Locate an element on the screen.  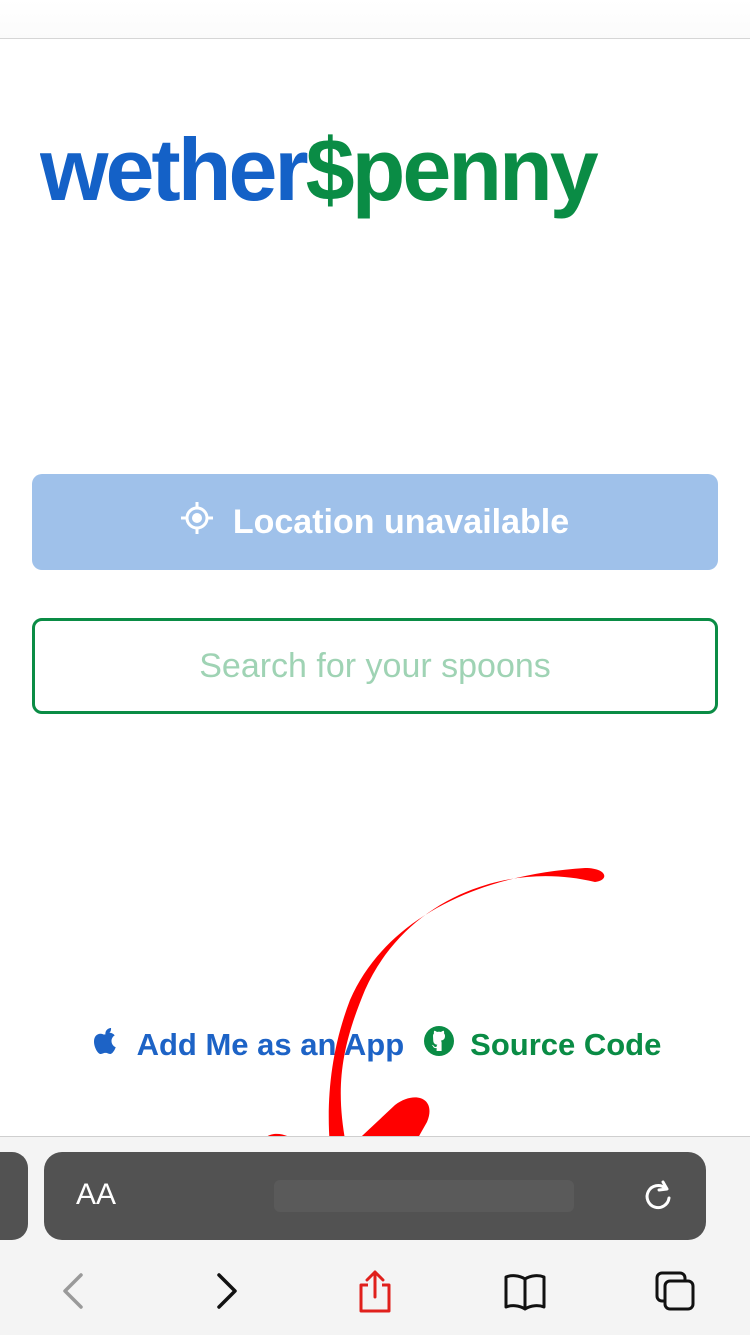
text-size-button: AA is located at coordinates (96, 1195).